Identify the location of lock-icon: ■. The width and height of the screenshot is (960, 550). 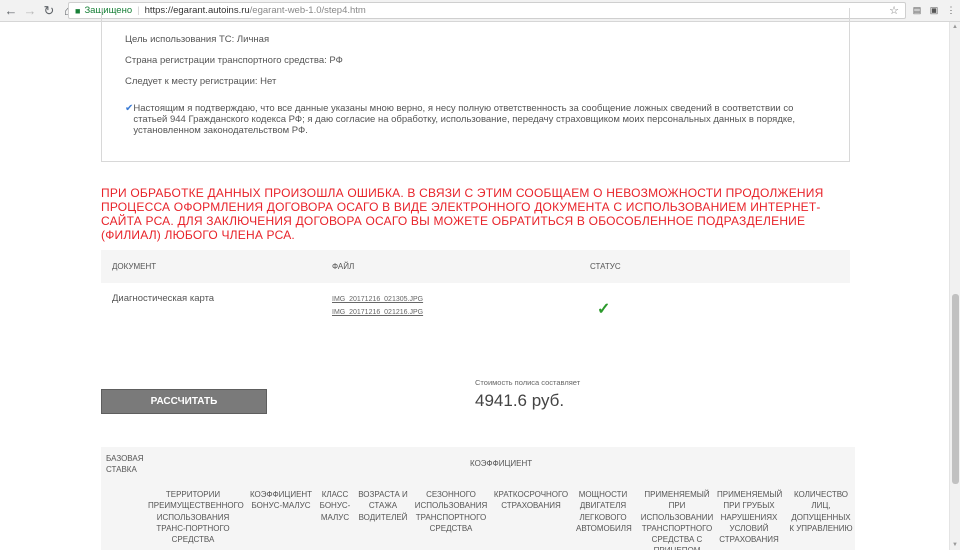
(78, 10).